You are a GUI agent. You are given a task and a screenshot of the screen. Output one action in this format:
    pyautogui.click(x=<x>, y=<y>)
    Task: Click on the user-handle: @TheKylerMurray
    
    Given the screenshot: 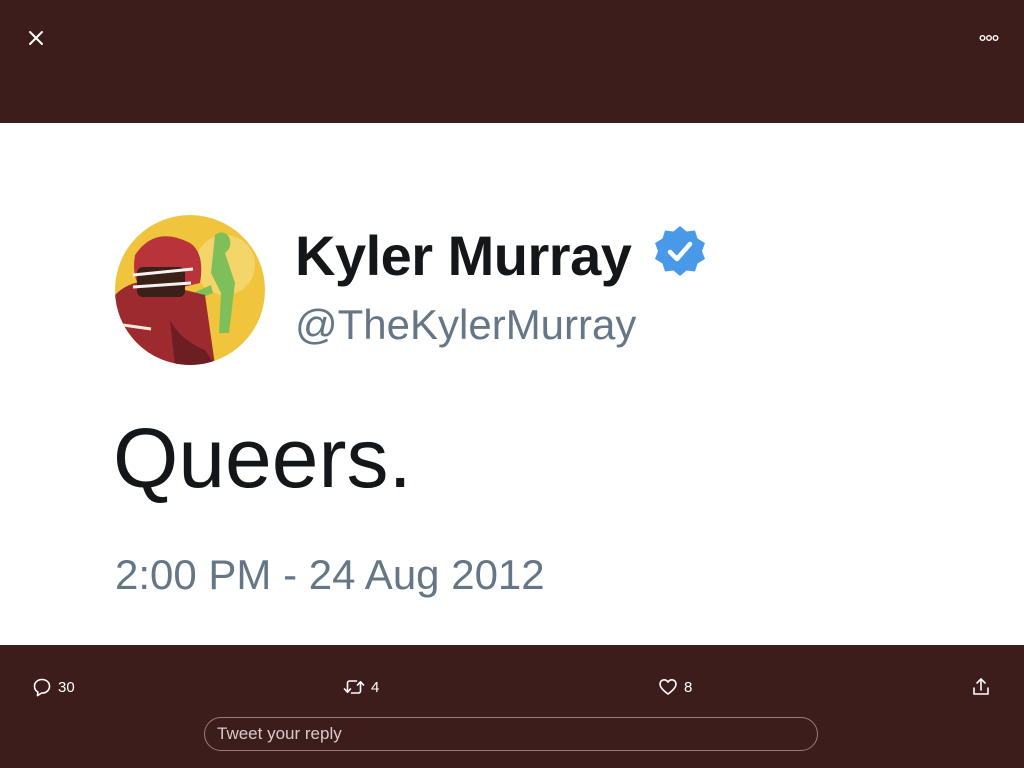 What is the action you would take?
    pyautogui.click(x=466, y=324)
    